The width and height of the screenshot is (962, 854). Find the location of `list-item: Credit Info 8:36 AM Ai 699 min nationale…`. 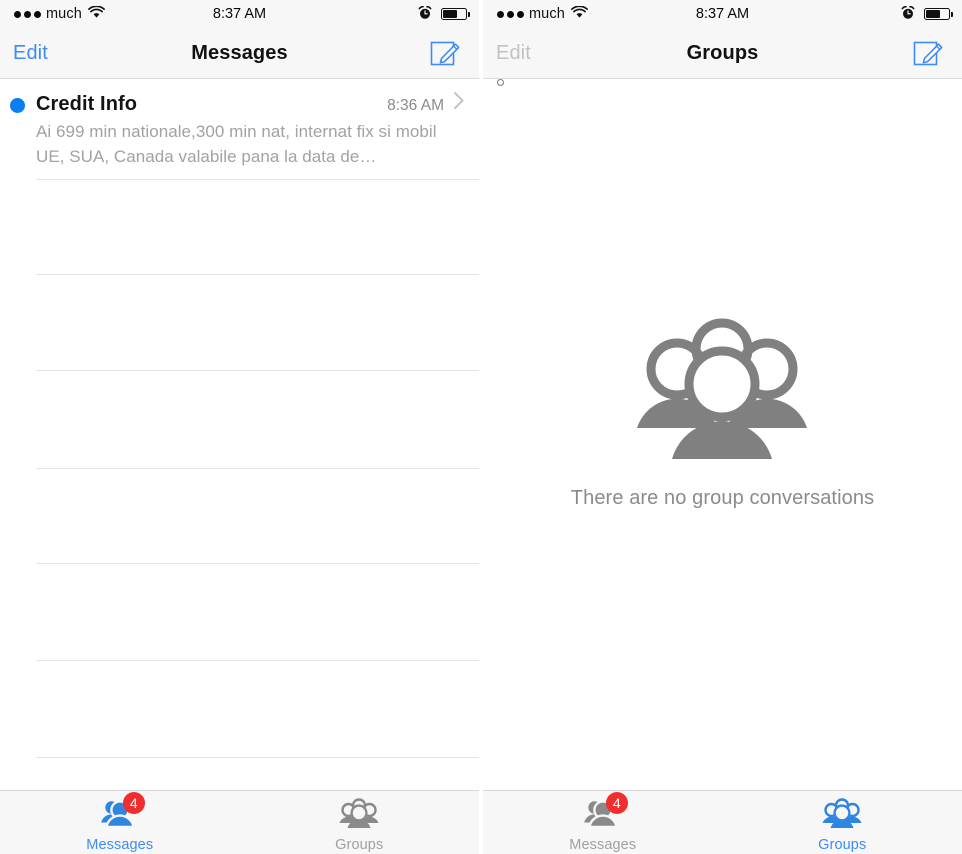

list-item: Credit Info 8:36 AM Ai 699 min nationale… is located at coordinates (239, 129).